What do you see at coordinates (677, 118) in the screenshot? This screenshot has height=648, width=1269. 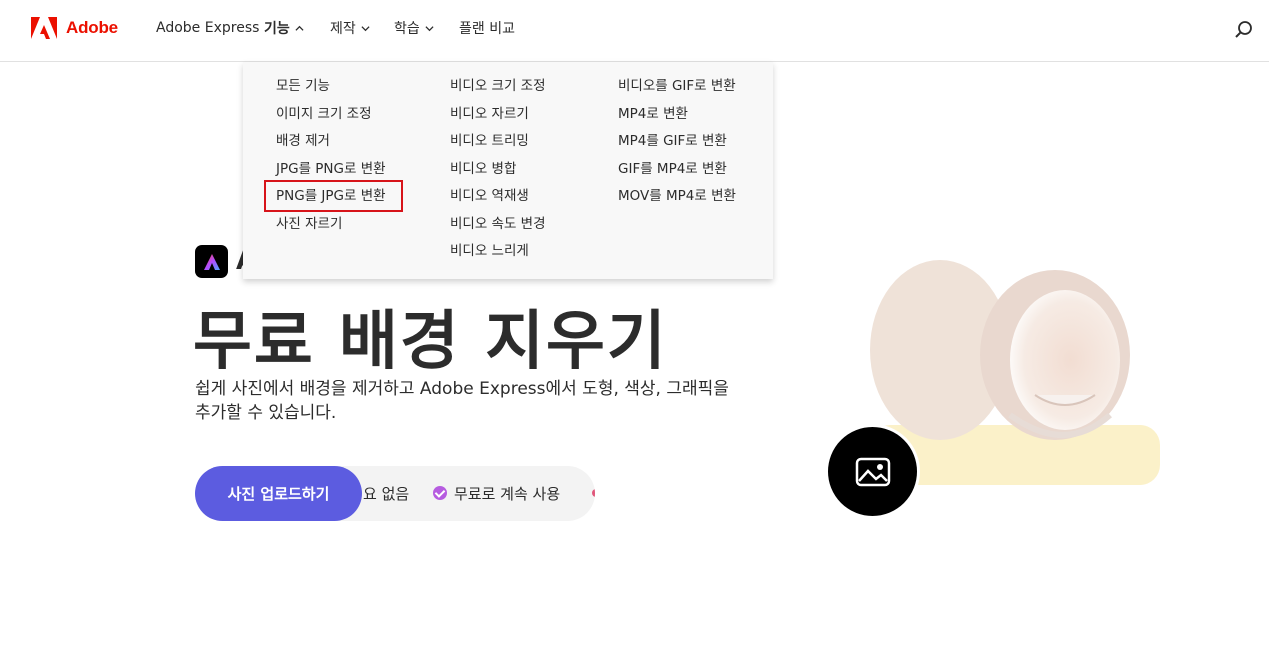 I see `menu-item-convert-to-mp4: MP4로 변환` at bounding box center [677, 118].